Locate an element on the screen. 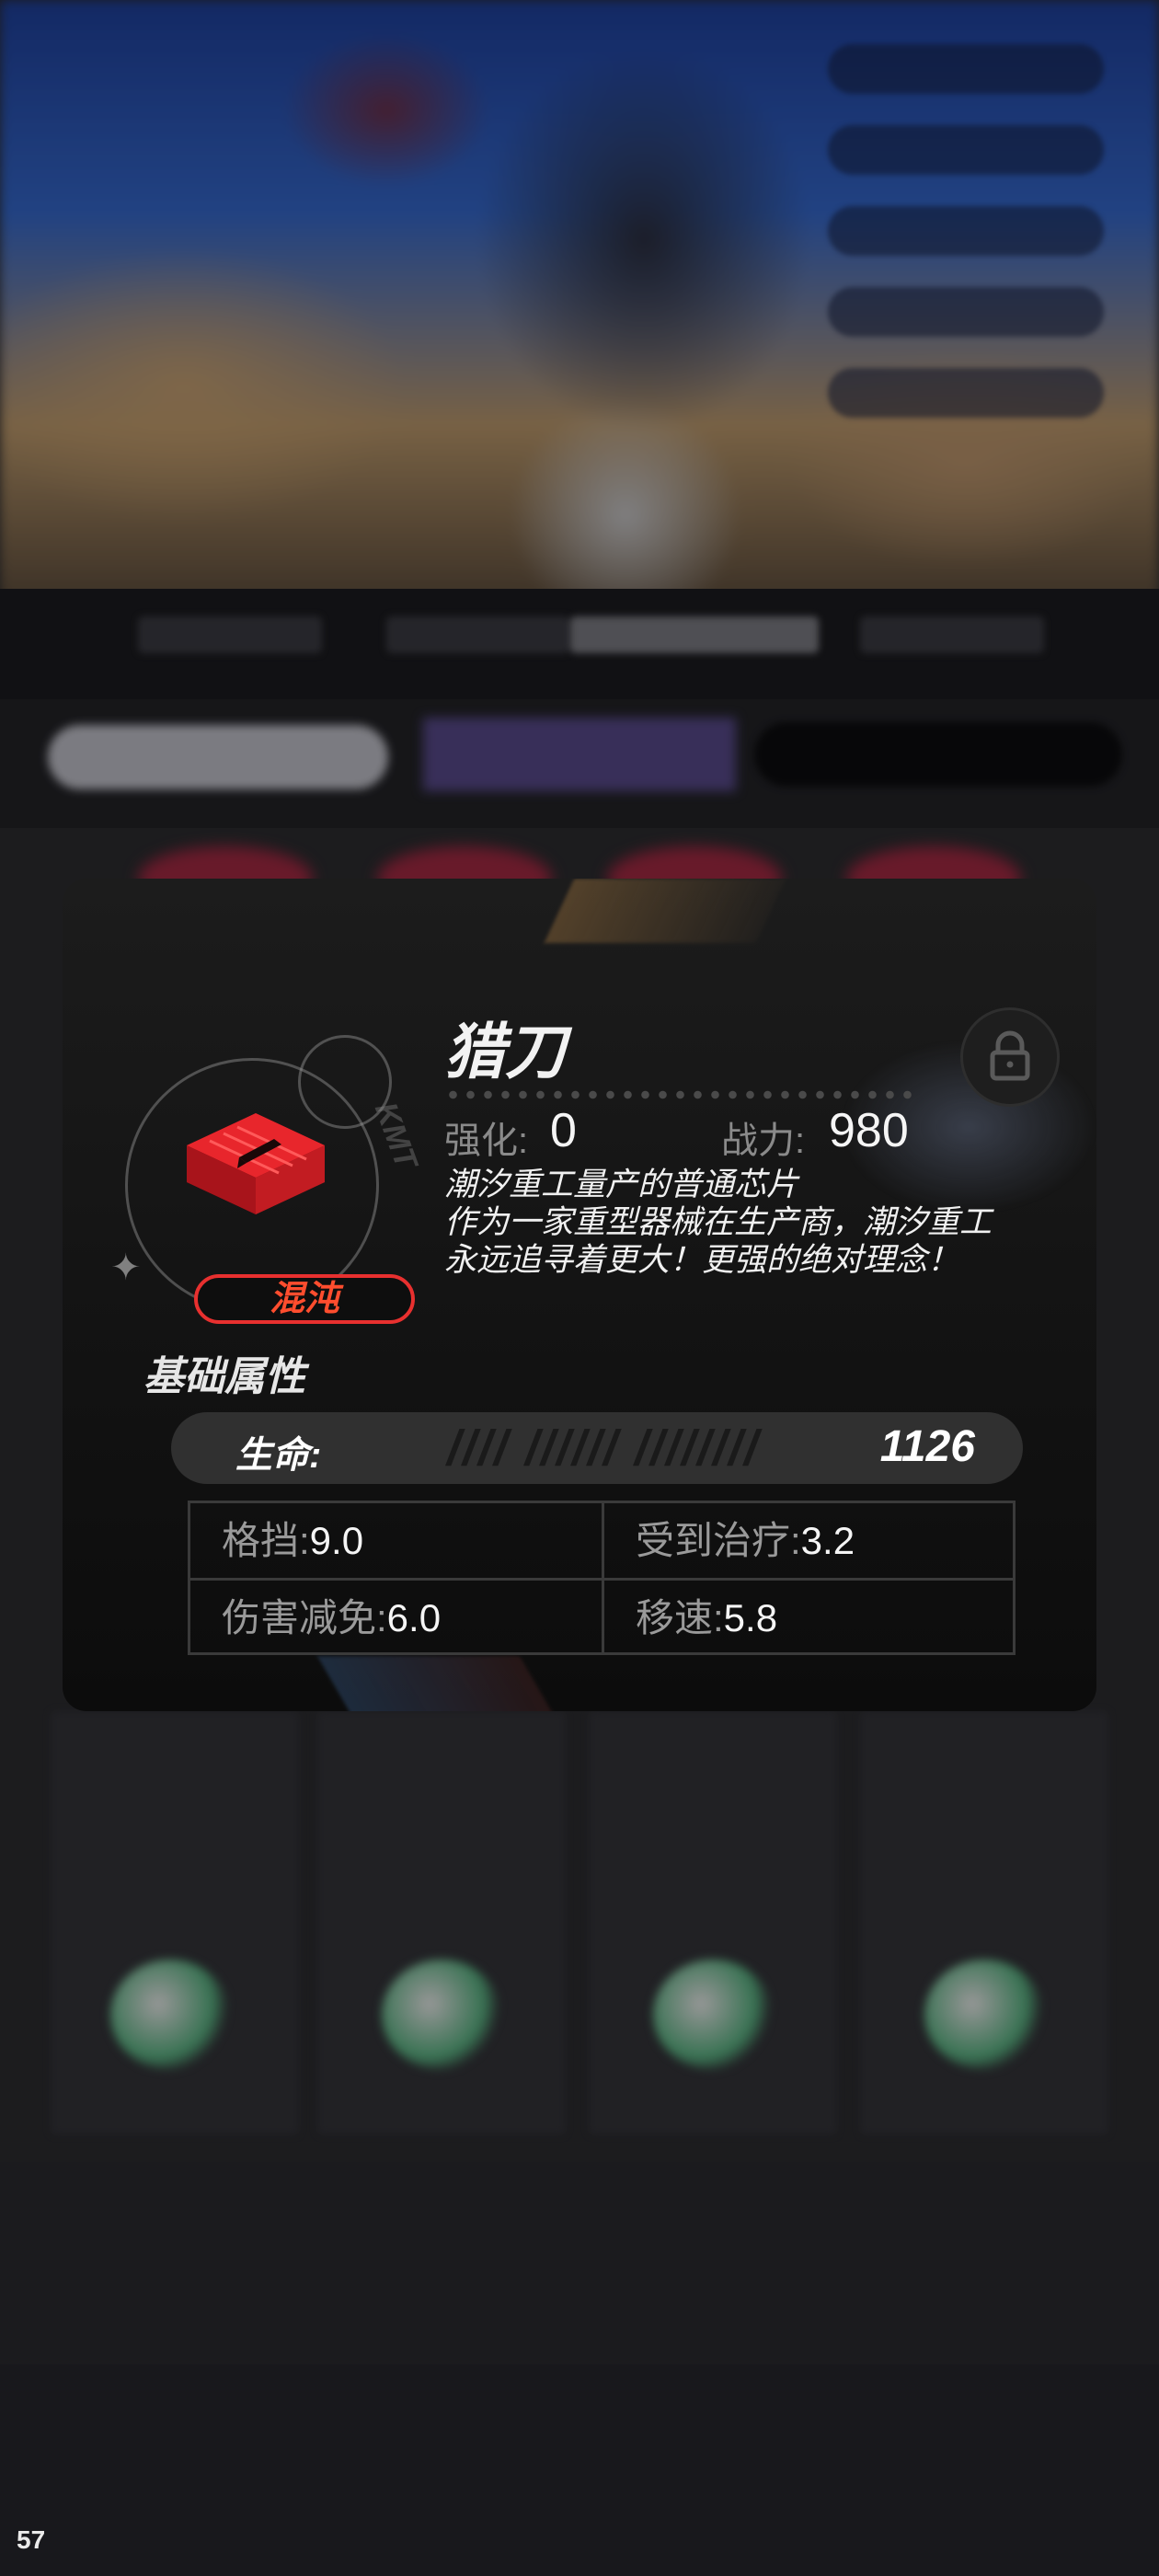 This screenshot has height=2576, width=1159. stats-table: 格挡:9.0 受到治疗:3.2 伤害减免:6.0 移速:5.8 is located at coordinates (602, 1578).